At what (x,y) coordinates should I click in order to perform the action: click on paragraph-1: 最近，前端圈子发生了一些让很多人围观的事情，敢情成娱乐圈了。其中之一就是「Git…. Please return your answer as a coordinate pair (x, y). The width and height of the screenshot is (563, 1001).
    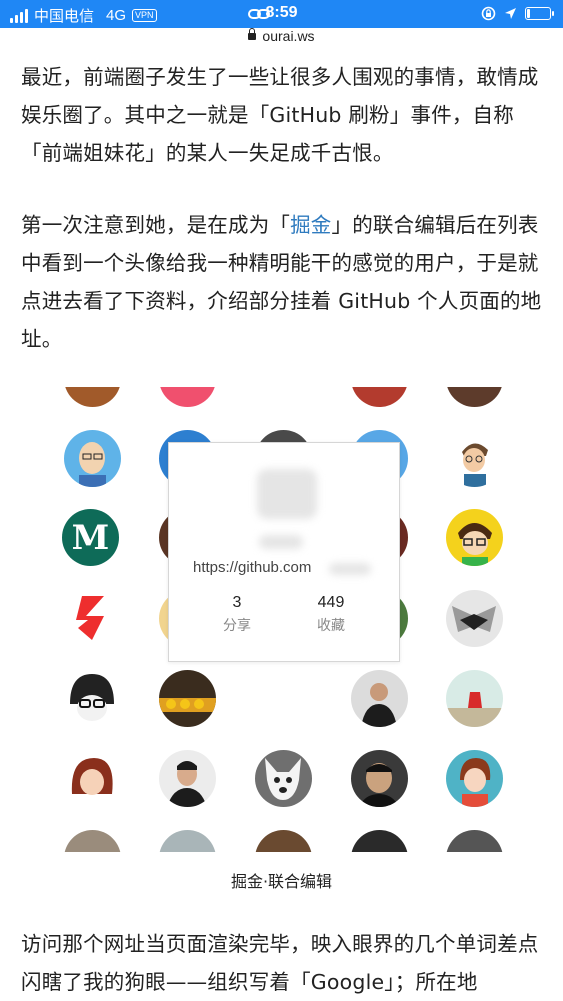
    Looking at the image, I should click on (280, 115).